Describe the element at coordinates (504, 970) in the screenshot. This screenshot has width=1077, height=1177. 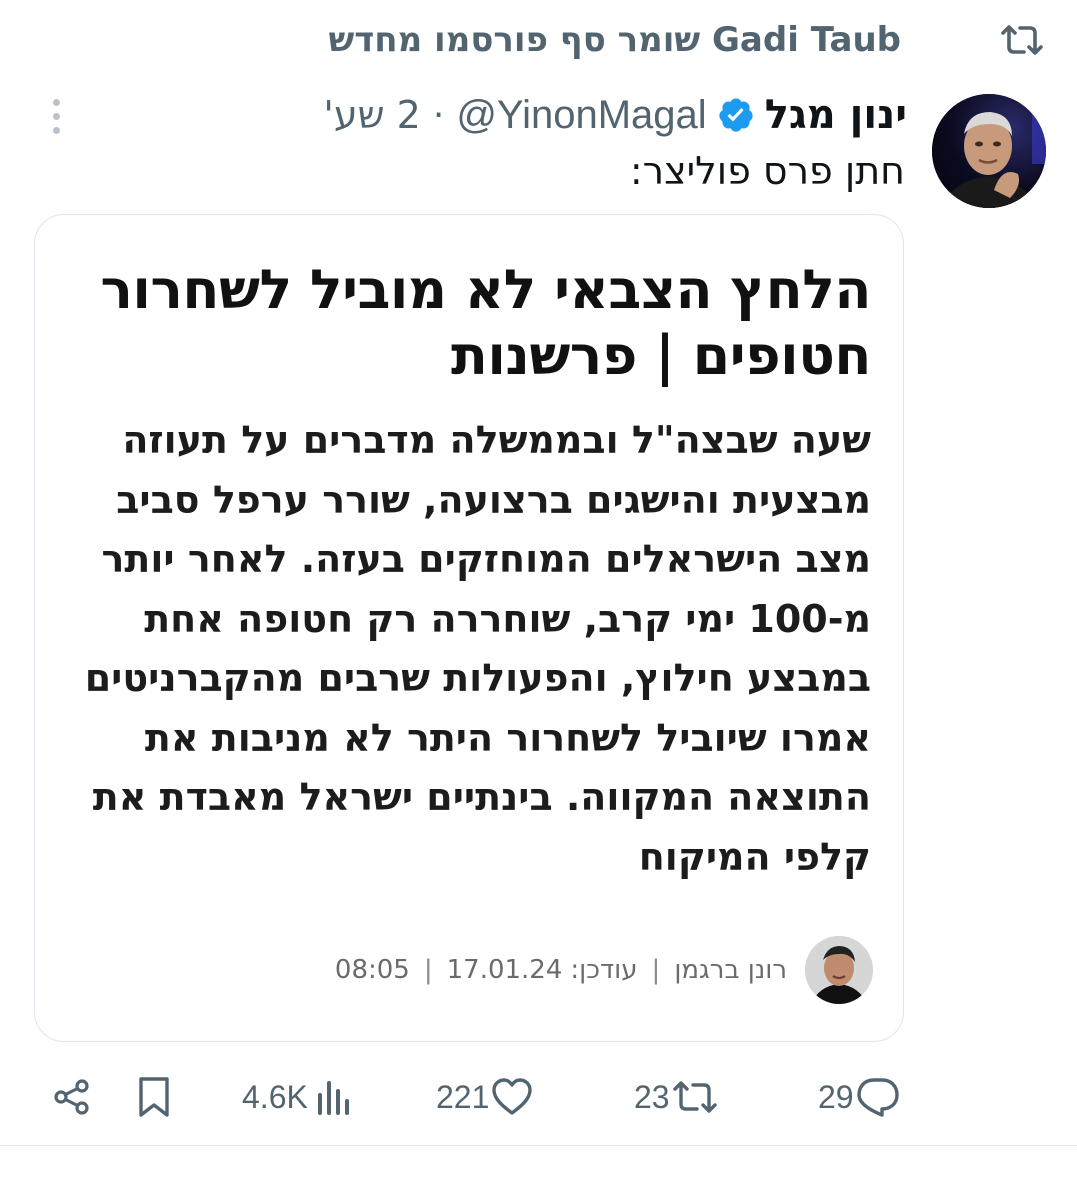
I see `updated-date: 17.01.24` at that location.